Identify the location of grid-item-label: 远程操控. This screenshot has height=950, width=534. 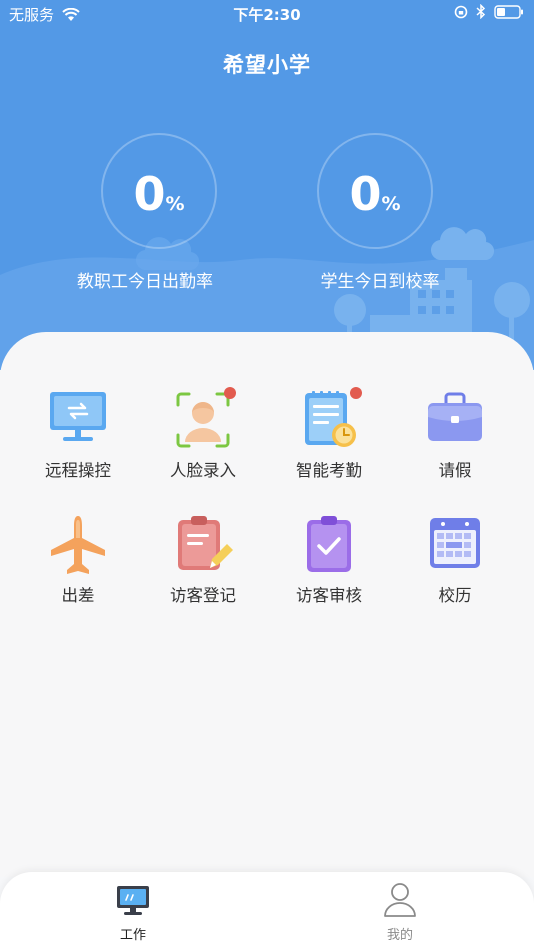
(78, 470).